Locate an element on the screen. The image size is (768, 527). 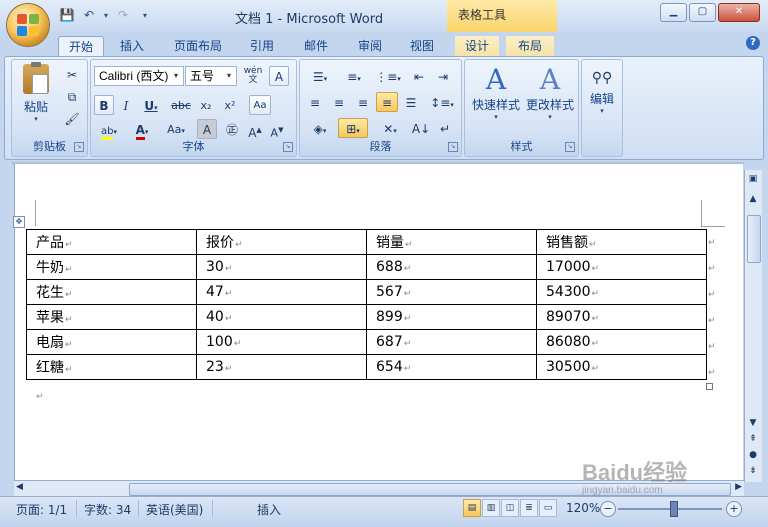
vertical-scrollbar: ▣ ▲ ▼ ⇞ ● ⇟ is located at coordinates (753, 326).